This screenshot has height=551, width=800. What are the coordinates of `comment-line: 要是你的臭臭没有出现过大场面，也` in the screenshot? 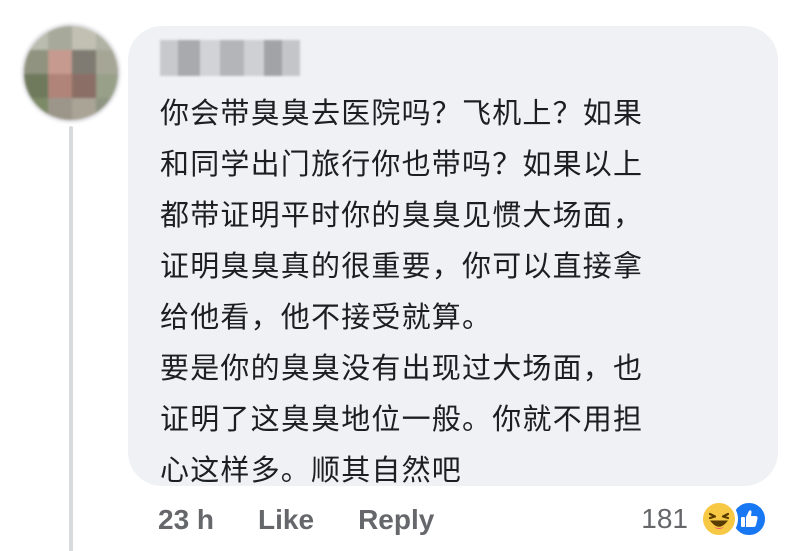 It's located at (402, 368).